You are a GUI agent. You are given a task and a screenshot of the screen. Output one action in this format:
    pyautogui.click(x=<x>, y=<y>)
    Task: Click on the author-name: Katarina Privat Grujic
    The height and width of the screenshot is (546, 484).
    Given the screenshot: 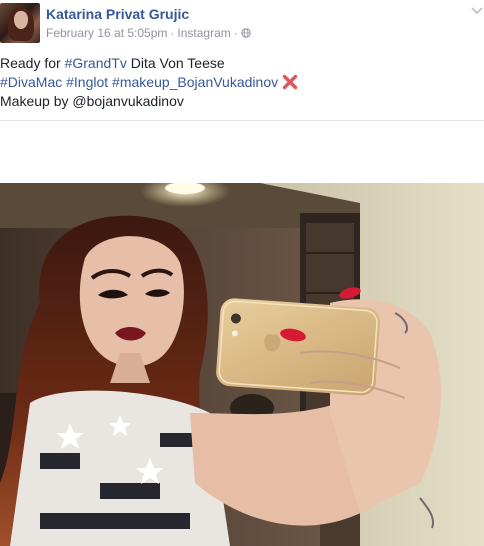 What is the action you would take?
    pyautogui.click(x=117, y=14)
    